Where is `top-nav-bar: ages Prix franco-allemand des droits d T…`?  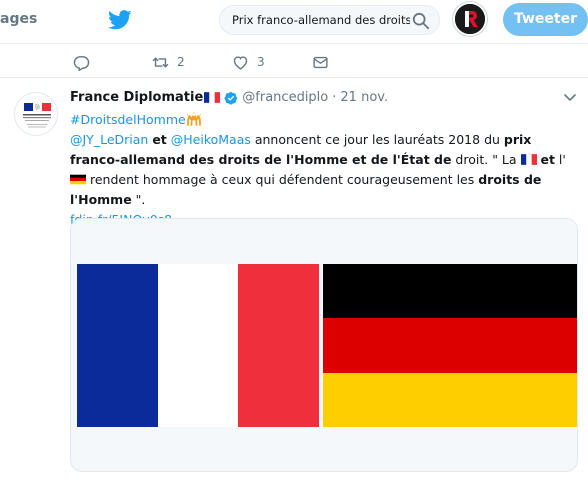 top-nav-bar: ages Prix franco-allemand des droits d T… is located at coordinates (294, 22).